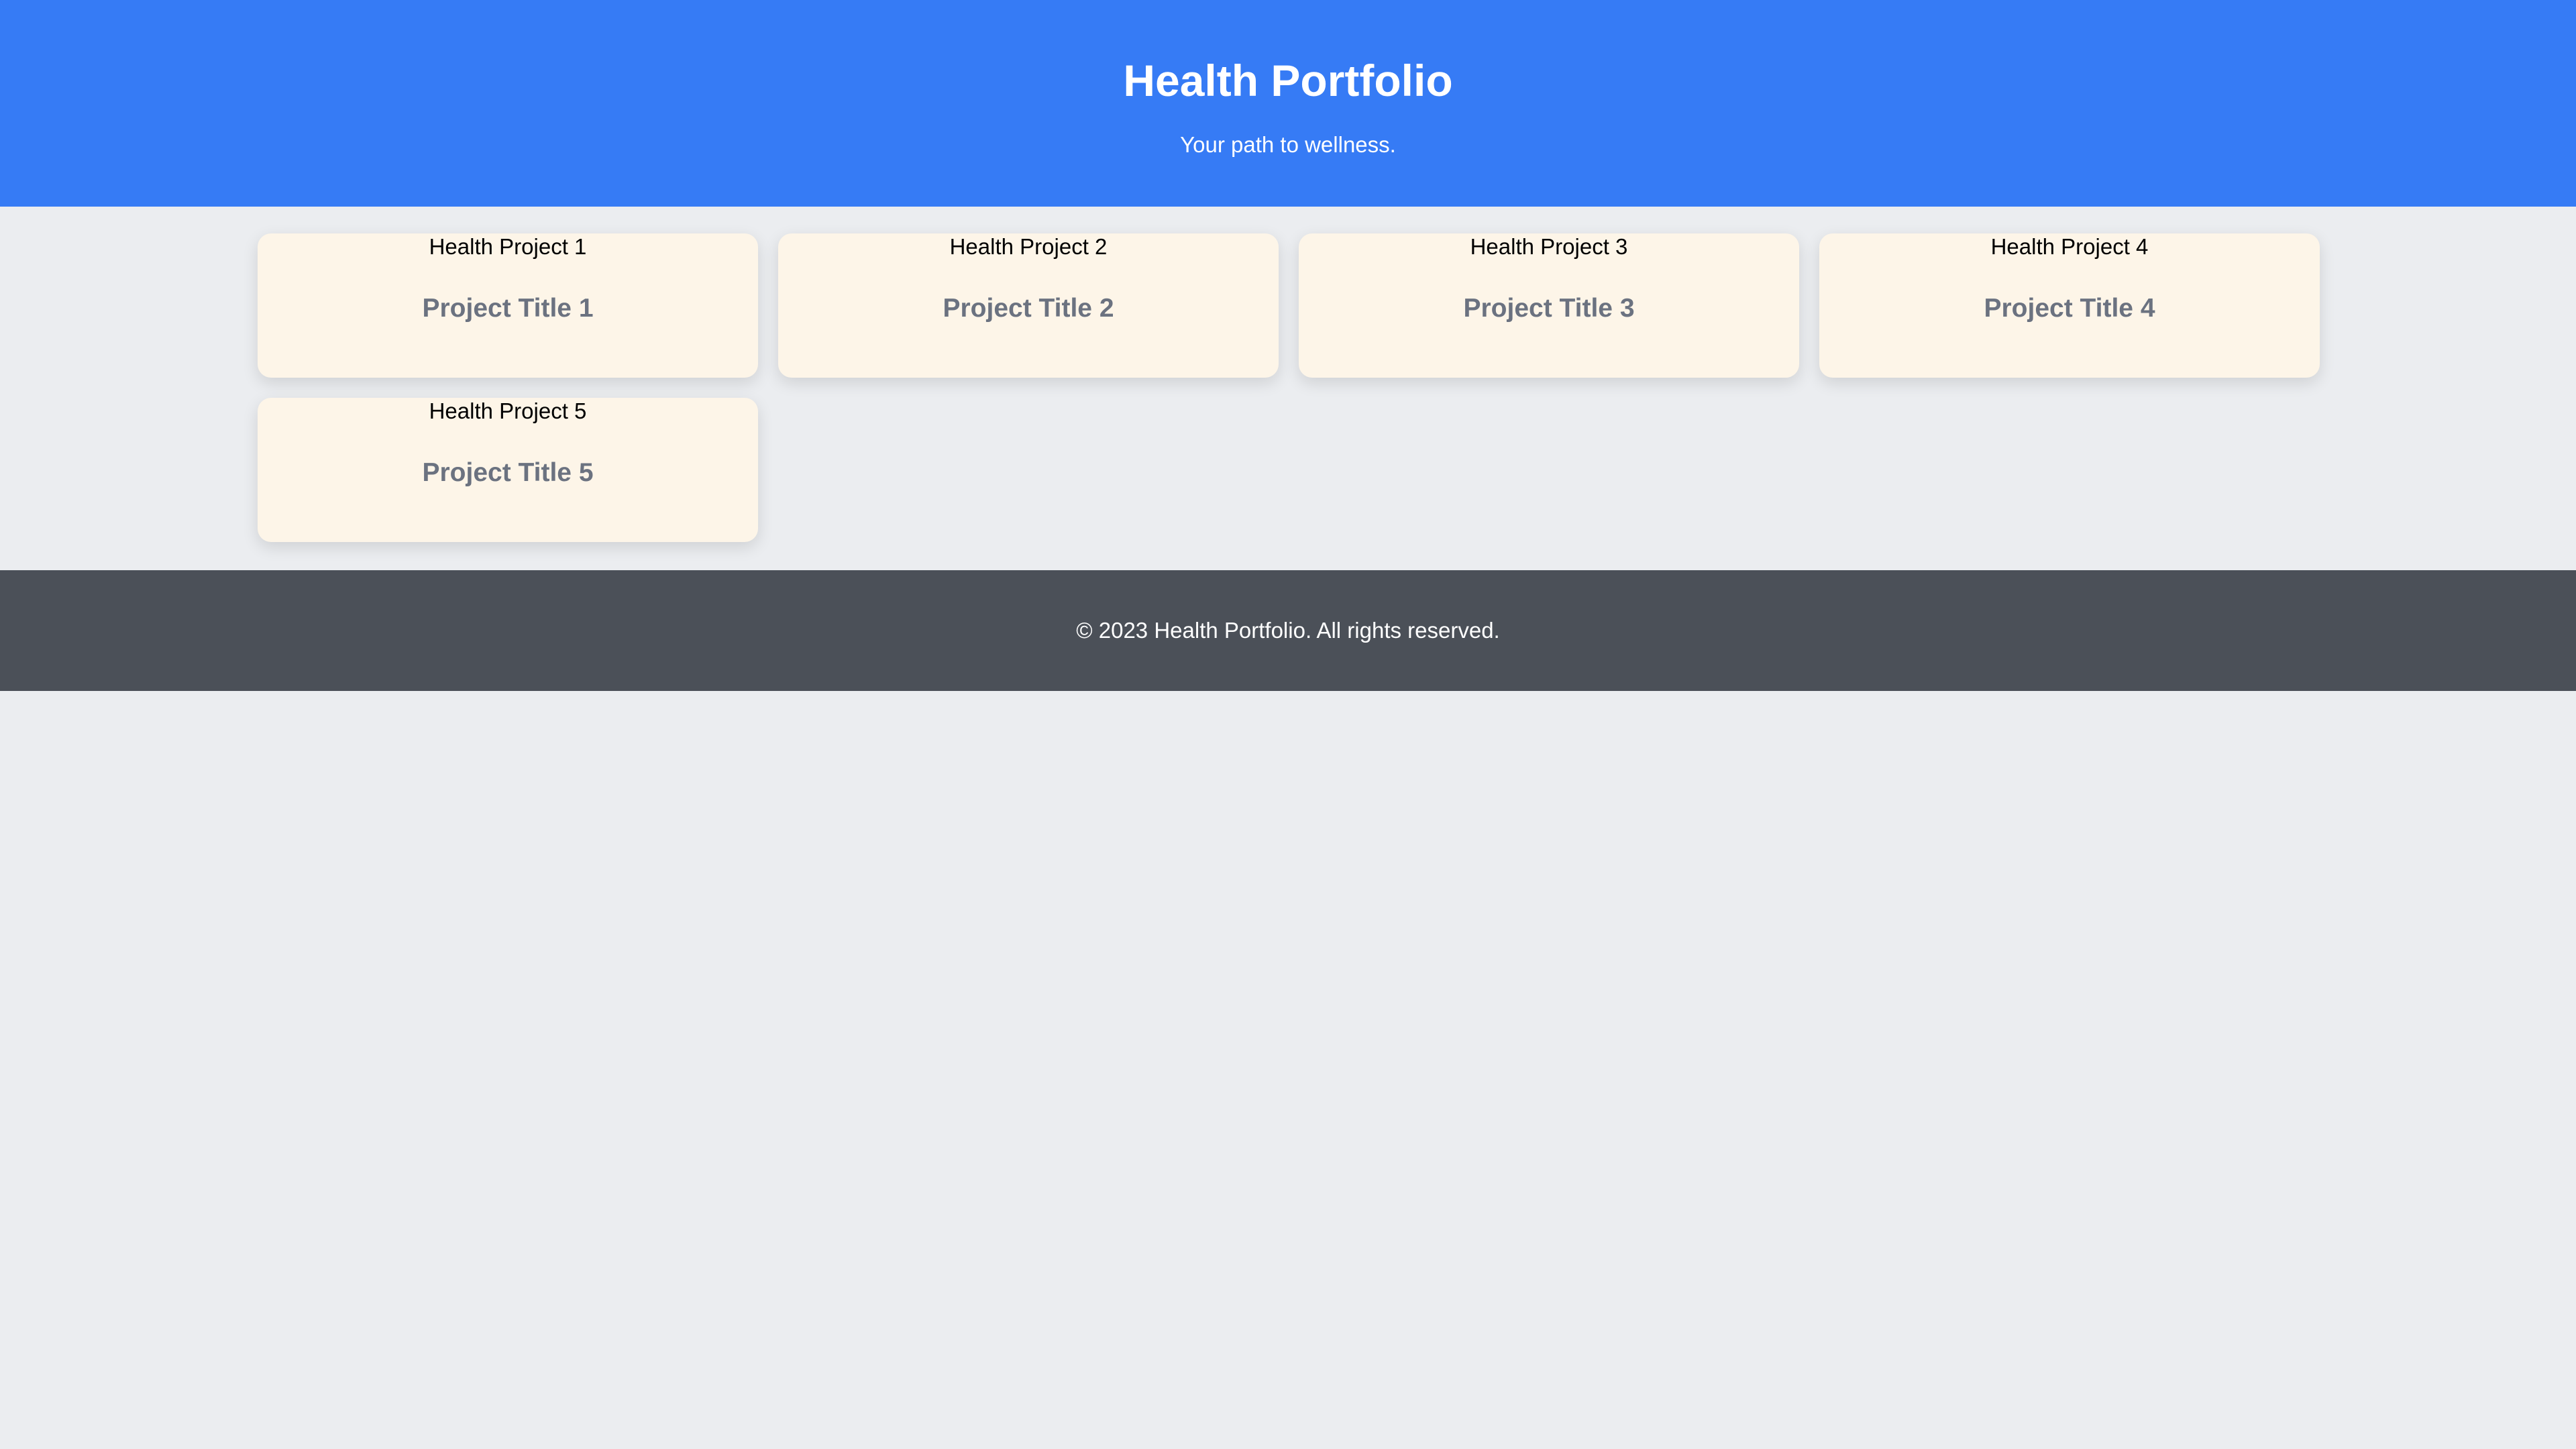  Describe the element at coordinates (1028, 246) in the screenshot. I see `project-image-broken: Health Project 2` at that location.